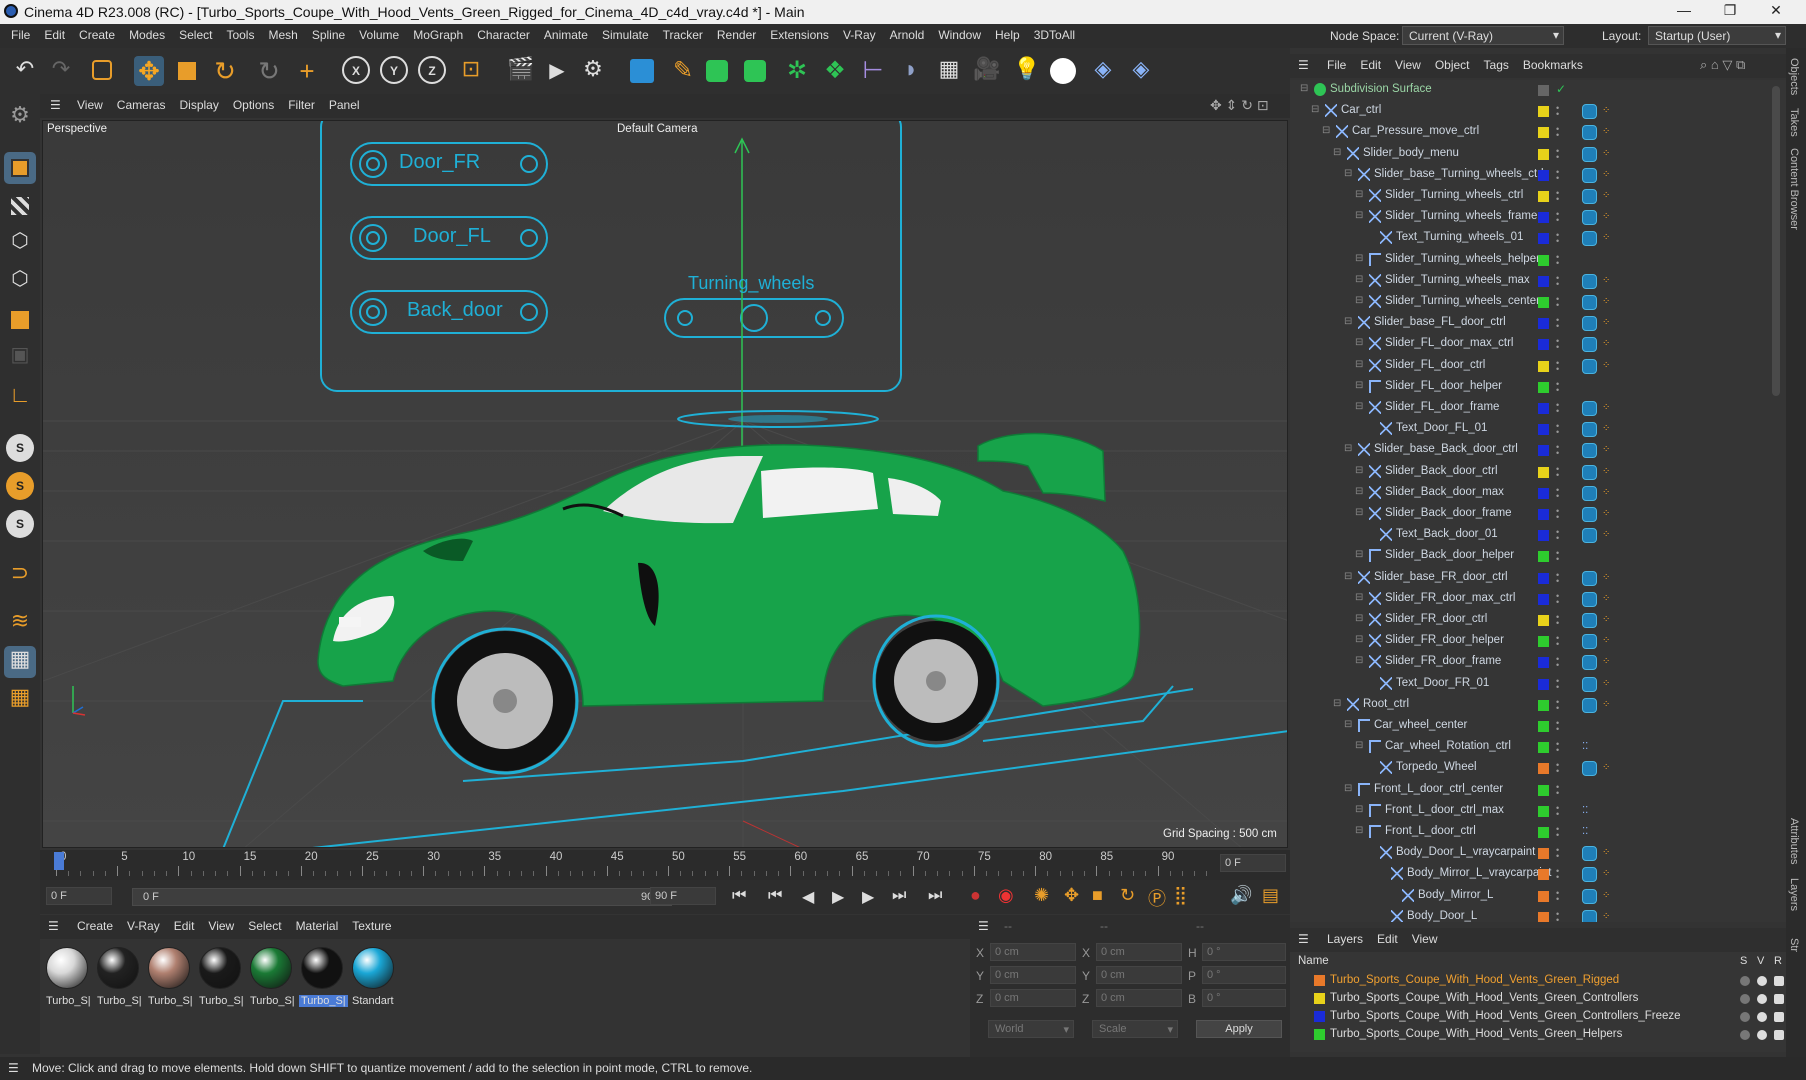  I want to click on viewport-menu-view: View, so click(90, 105).